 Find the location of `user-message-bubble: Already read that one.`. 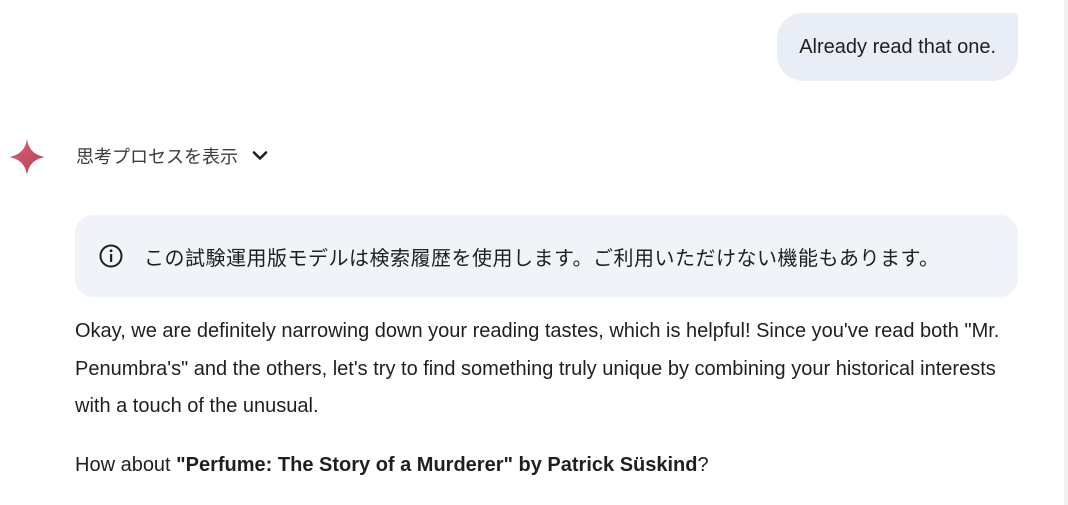

user-message-bubble: Already read that one. is located at coordinates (897, 47).